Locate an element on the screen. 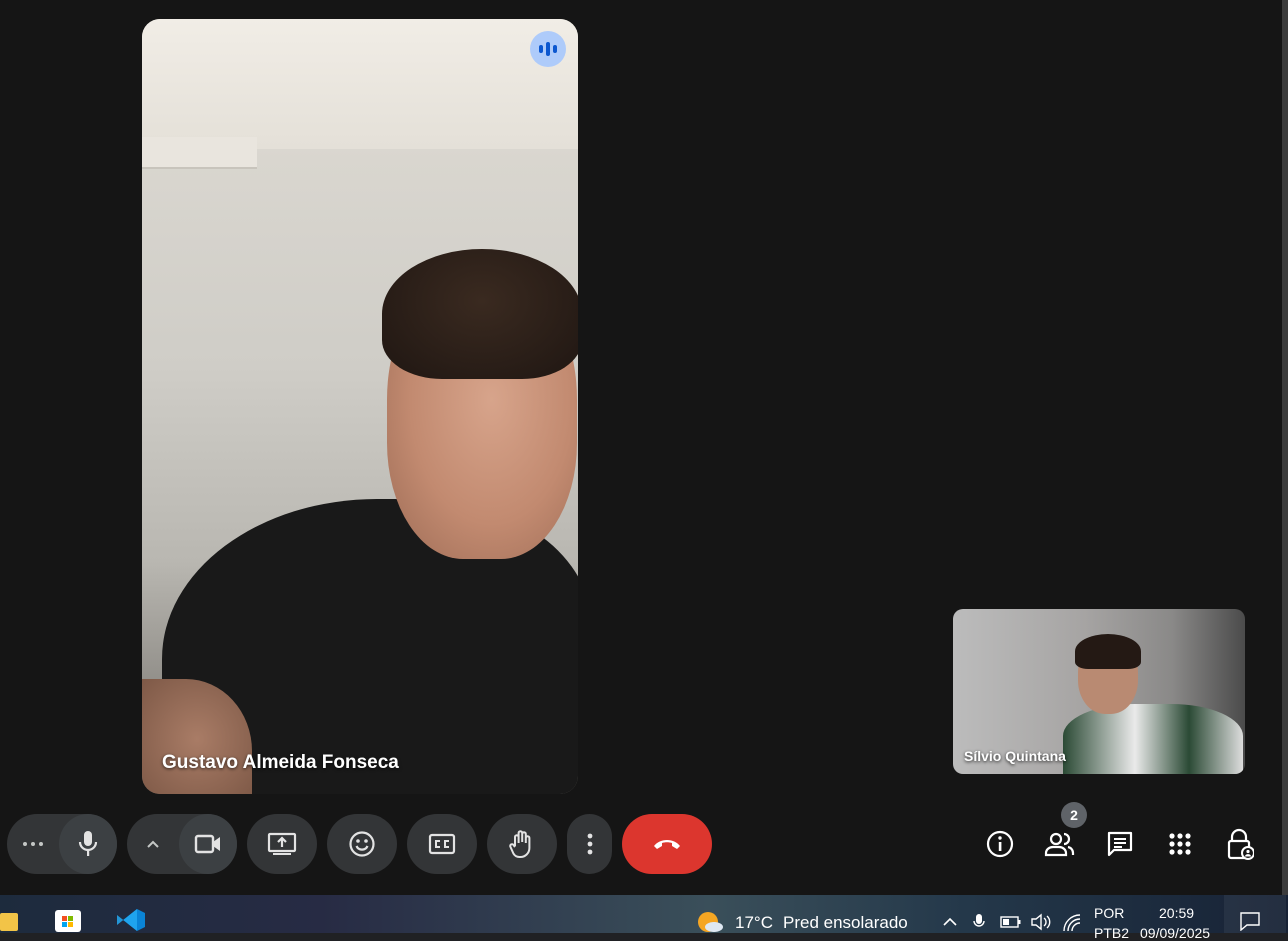 Image resolution: width=1288 pixels, height=941 pixels. clock-time: 20:59 is located at coordinates (1176, 913).